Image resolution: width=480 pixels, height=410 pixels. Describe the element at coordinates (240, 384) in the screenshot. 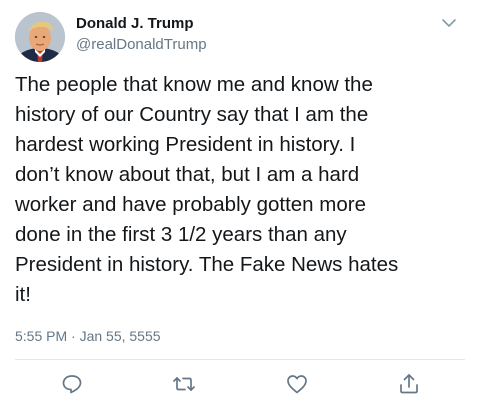

I see `action-bar` at that location.